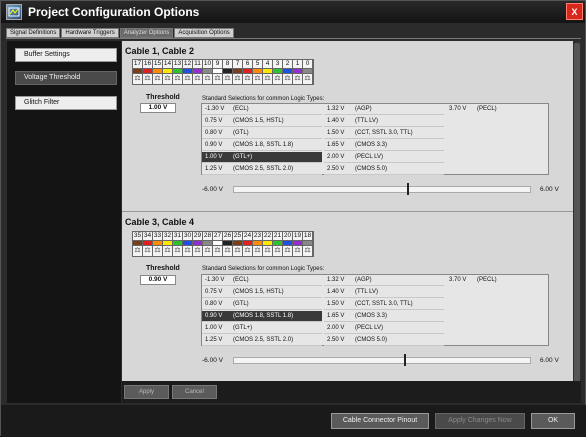 This screenshot has height=437, width=586. Describe the element at coordinates (214, 169) in the screenshot. I see `option-voltage: 1.25 V` at that location.